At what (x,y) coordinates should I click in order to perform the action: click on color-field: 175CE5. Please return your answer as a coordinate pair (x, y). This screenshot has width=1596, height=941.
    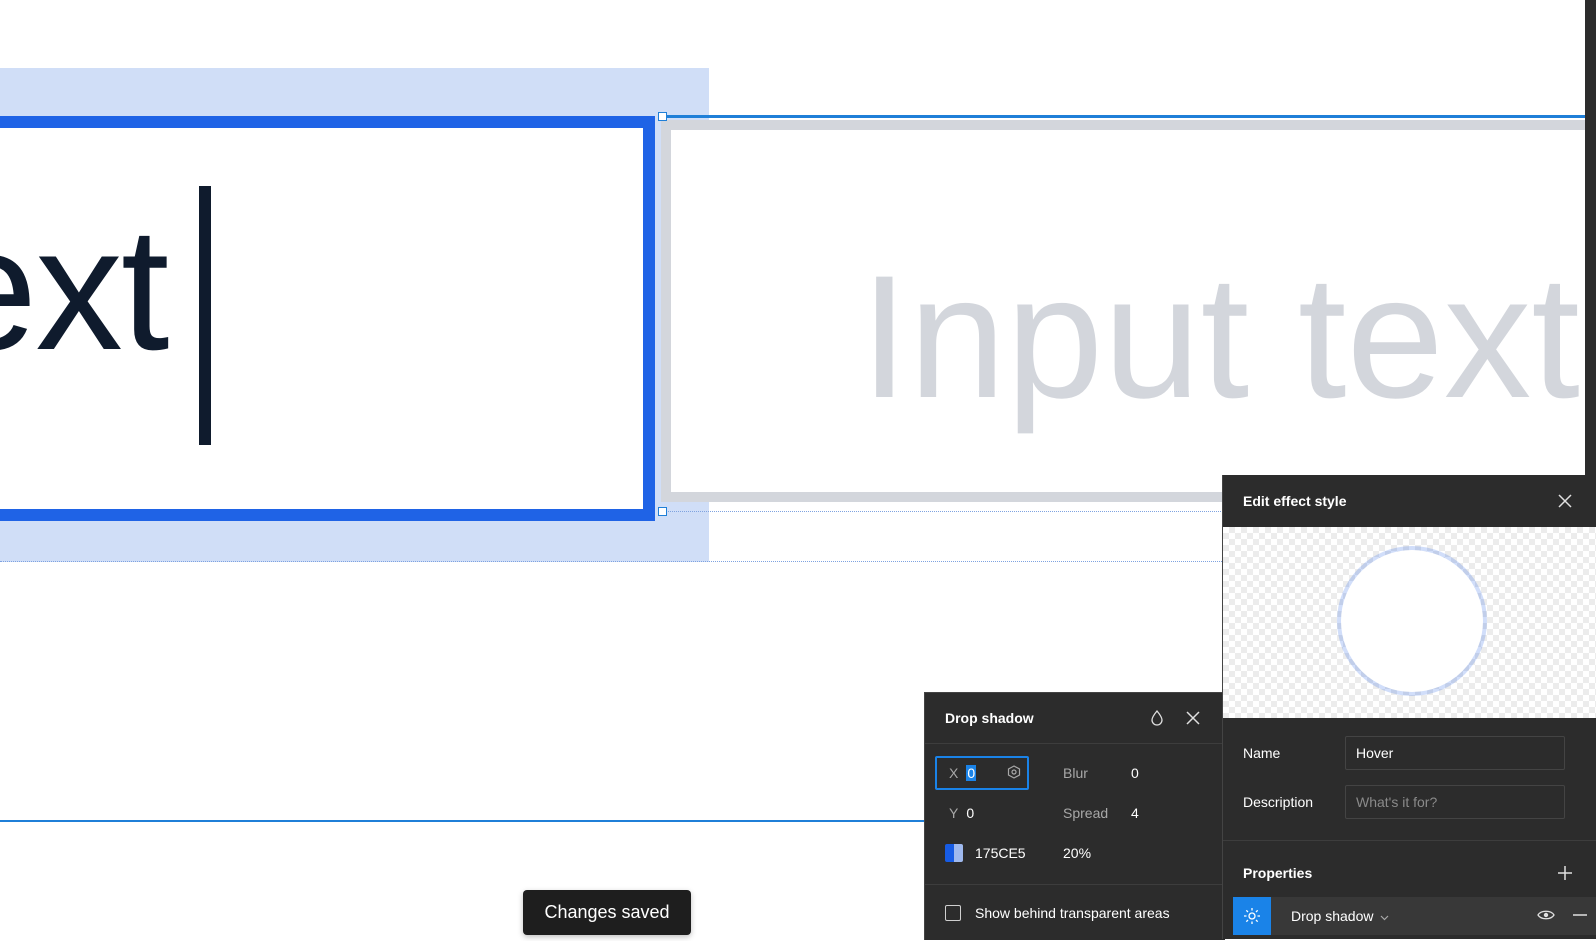
    Looking at the image, I should click on (985, 853).